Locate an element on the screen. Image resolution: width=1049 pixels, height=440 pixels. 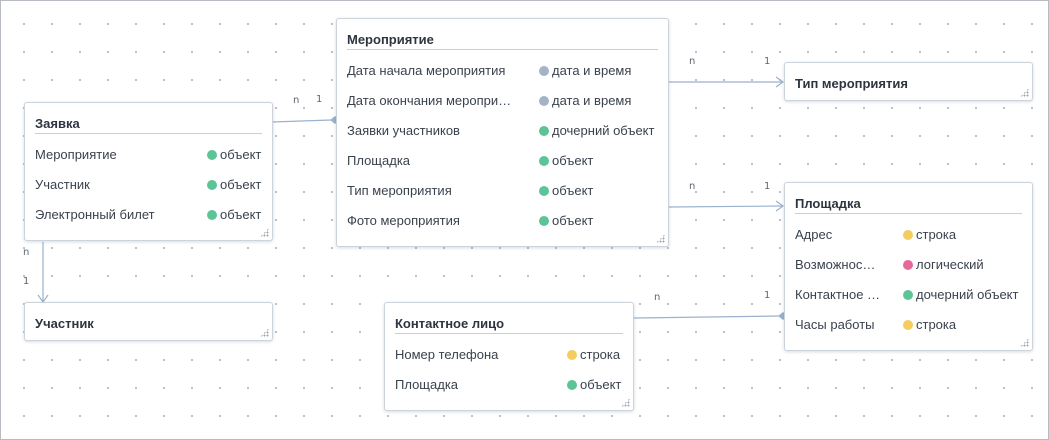
field-name: Адрес is located at coordinates (814, 234).